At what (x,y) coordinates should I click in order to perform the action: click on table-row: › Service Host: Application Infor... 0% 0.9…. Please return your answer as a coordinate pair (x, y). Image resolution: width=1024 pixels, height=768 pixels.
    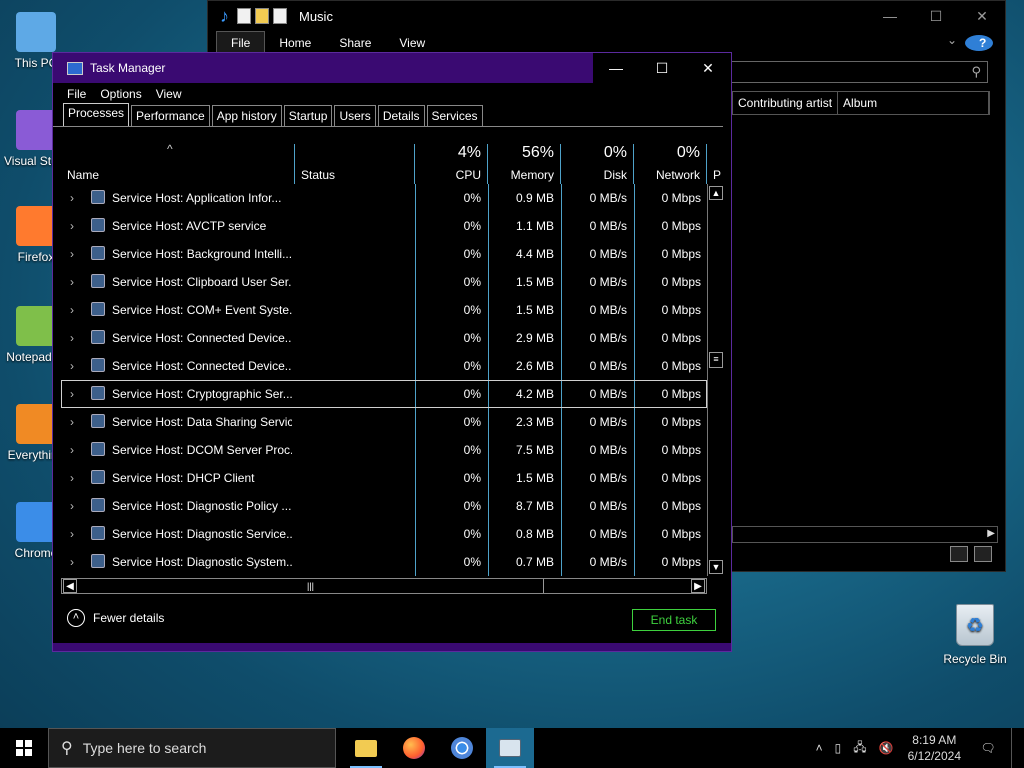
    Looking at the image, I should click on (384, 198).